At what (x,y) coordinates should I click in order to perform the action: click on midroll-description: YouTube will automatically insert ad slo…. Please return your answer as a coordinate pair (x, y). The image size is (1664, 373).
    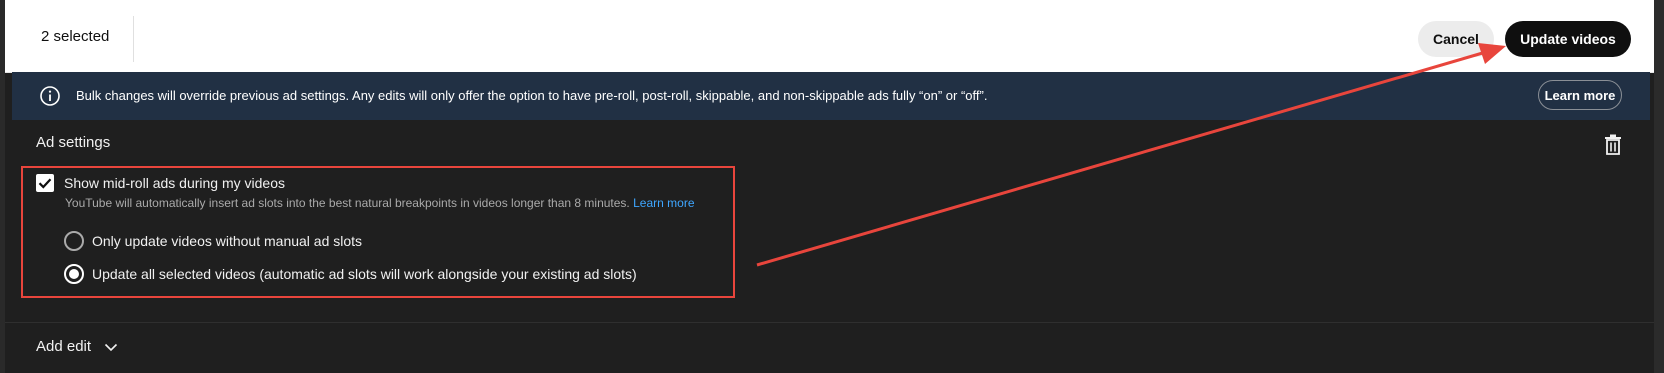
    Looking at the image, I should click on (380, 203).